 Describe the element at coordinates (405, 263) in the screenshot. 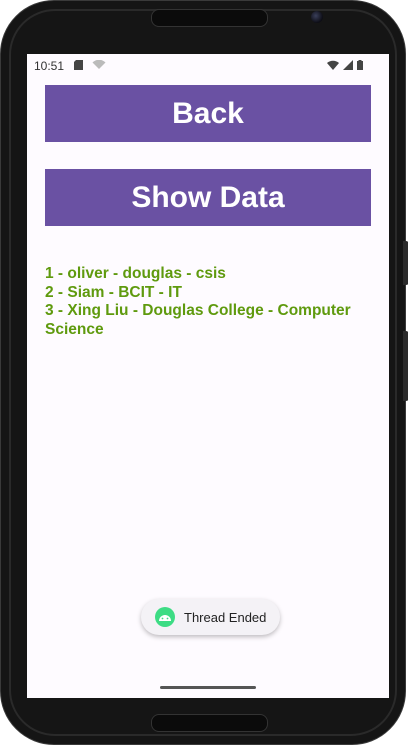

I see `volume-button` at that location.